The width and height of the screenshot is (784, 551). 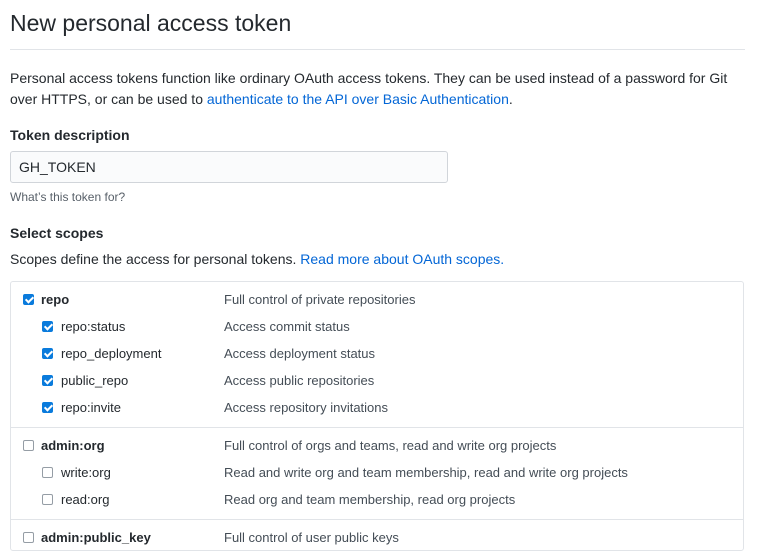 I want to click on scope-description: Full control of user public keys, so click(x=311, y=537).